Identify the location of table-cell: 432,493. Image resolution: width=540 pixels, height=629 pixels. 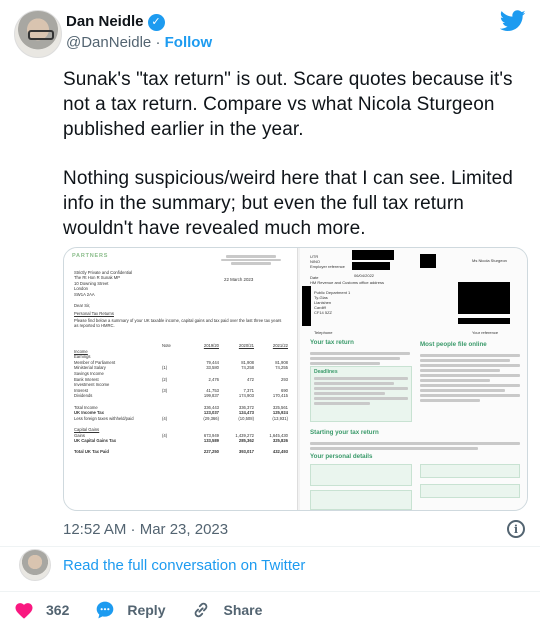
(280, 452).